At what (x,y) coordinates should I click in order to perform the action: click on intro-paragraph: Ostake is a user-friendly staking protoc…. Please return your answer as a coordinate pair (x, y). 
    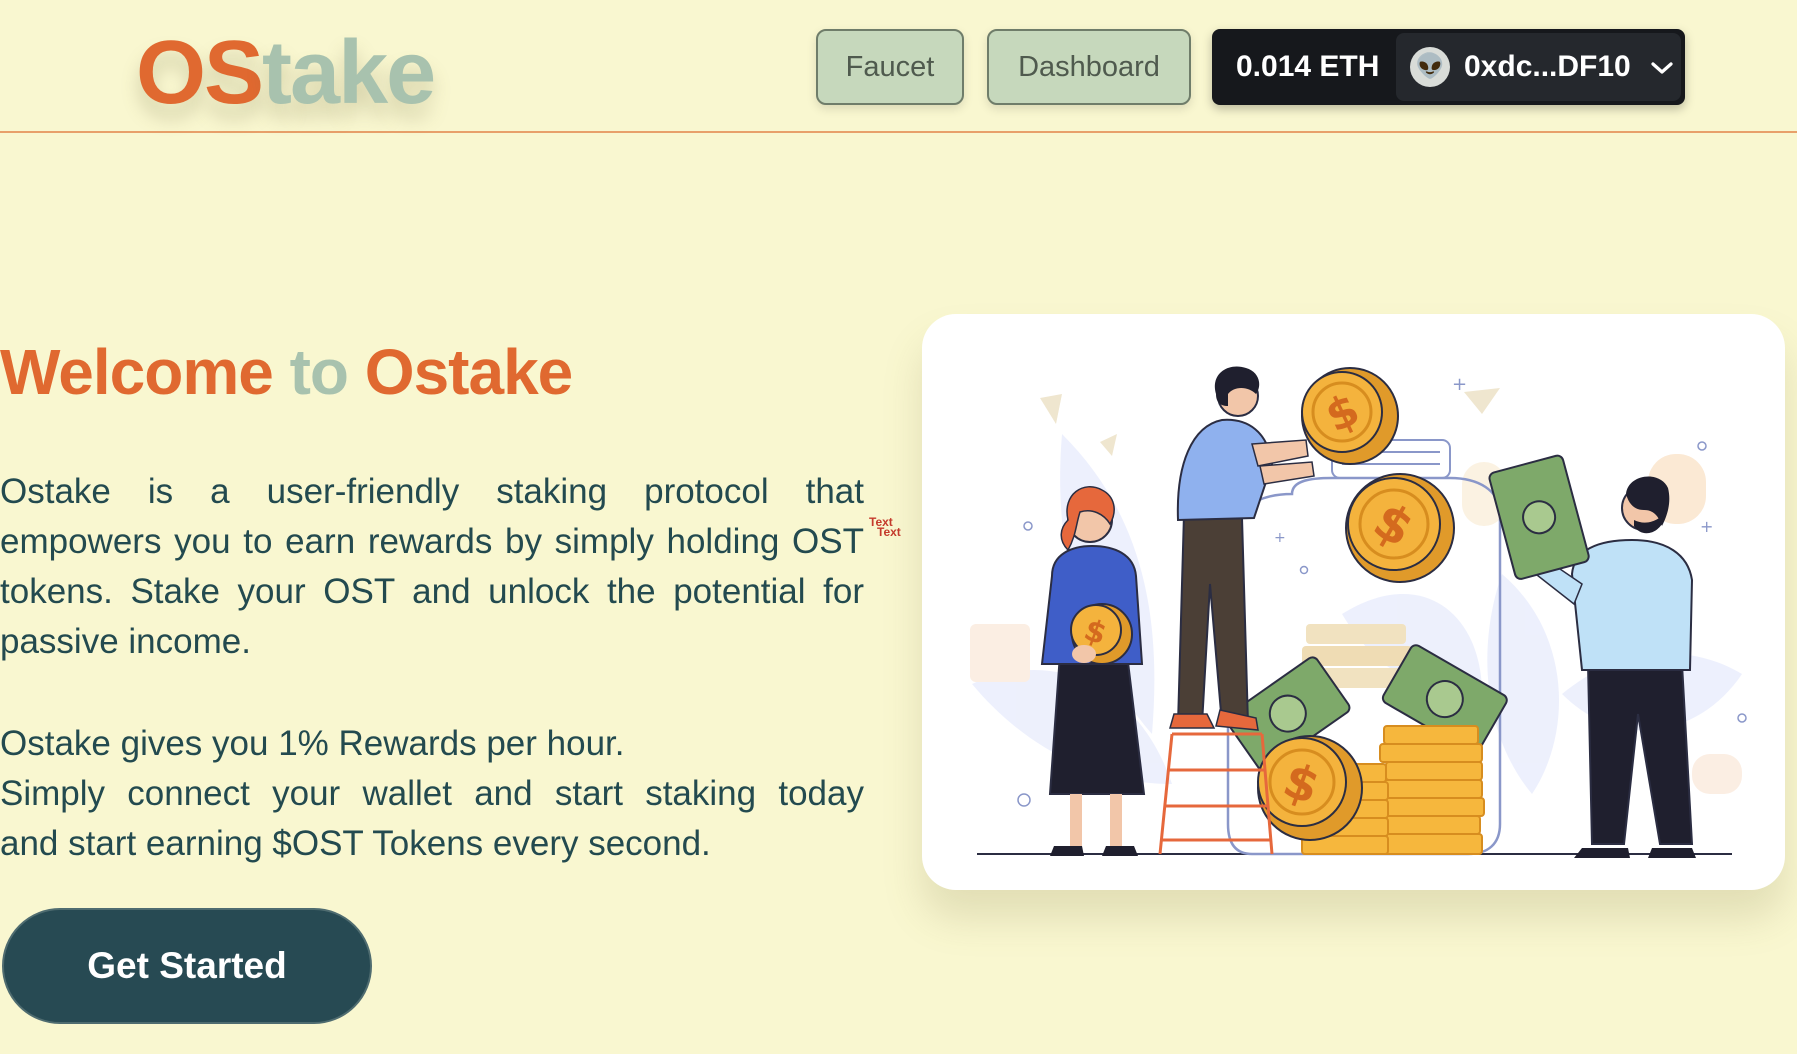
    Looking at the image, I should click on (432, 566).